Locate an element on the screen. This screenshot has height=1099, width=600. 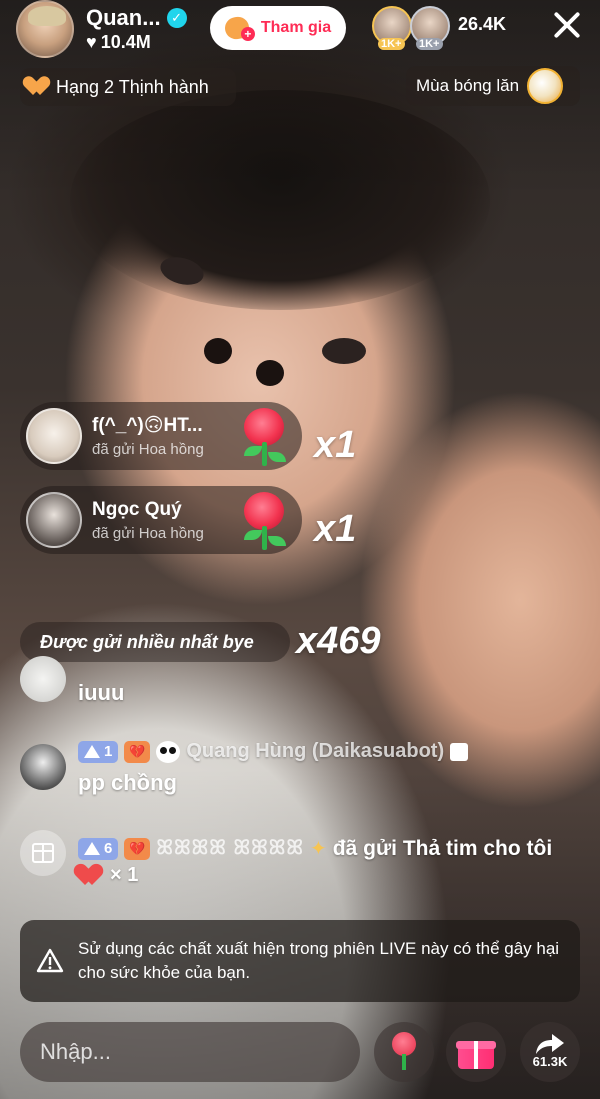
chat-message: đã gửi Thả tim cho tôi is located at coordinates (442, 848).